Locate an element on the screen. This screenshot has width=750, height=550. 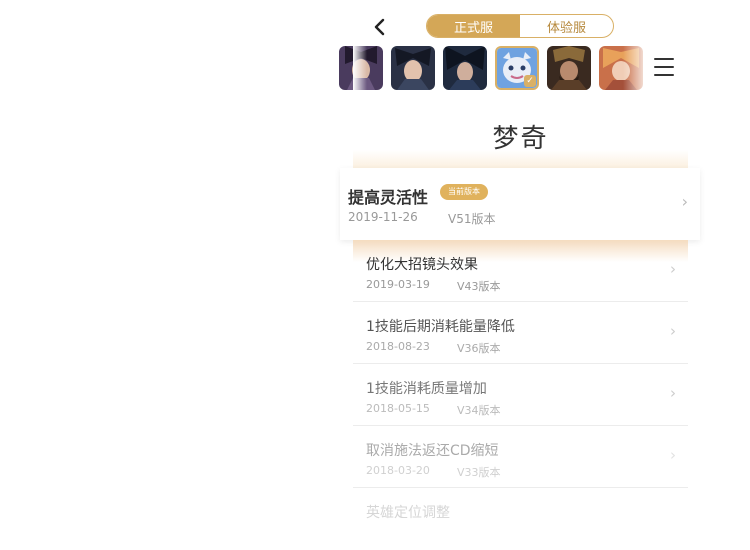
change-title: 1技能后期消耗能量降低 is located at coordinates (440, 327).